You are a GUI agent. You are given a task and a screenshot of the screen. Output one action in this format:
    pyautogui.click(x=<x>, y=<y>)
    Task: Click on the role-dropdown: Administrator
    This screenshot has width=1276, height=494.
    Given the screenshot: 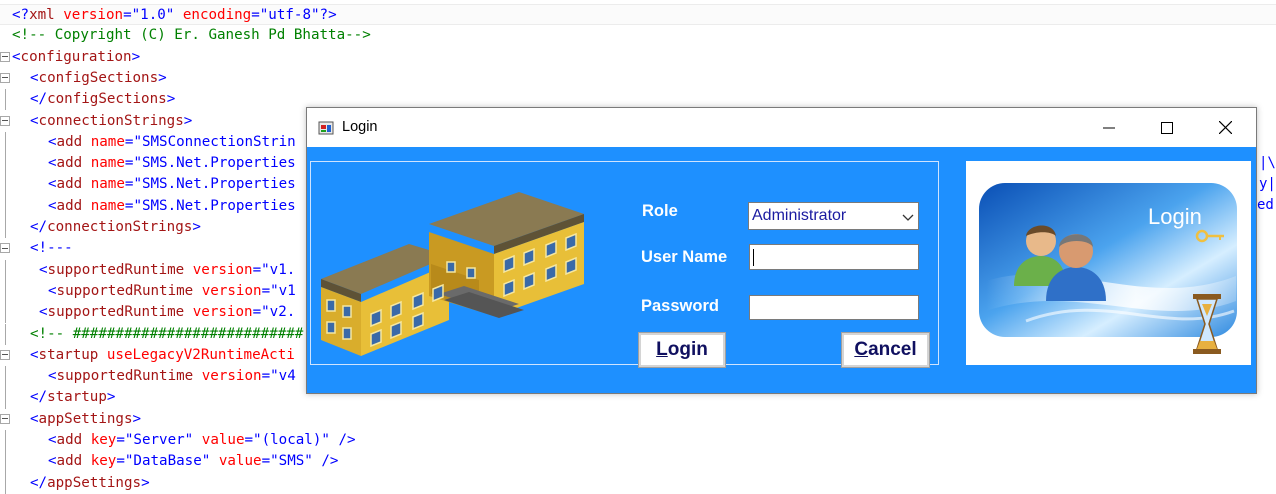 What is the action you would take?
    pyautogui.click(x=833, y=216)
    